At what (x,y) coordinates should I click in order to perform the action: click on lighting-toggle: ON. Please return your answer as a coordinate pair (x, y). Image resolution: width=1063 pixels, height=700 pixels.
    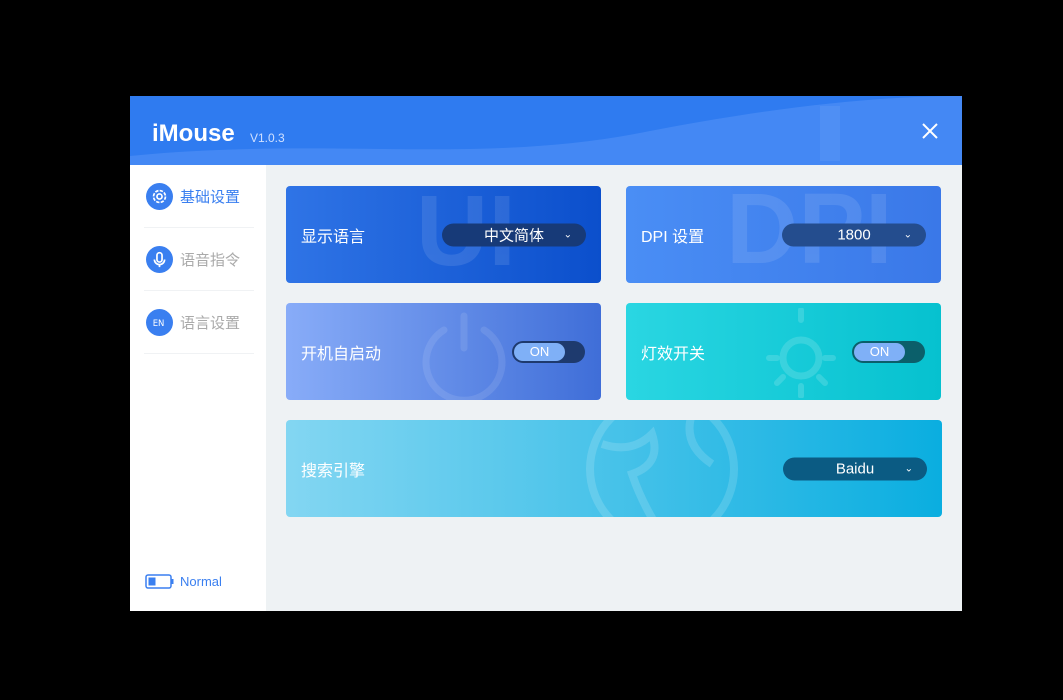
    Looking at the image, I should click on (888, 351).